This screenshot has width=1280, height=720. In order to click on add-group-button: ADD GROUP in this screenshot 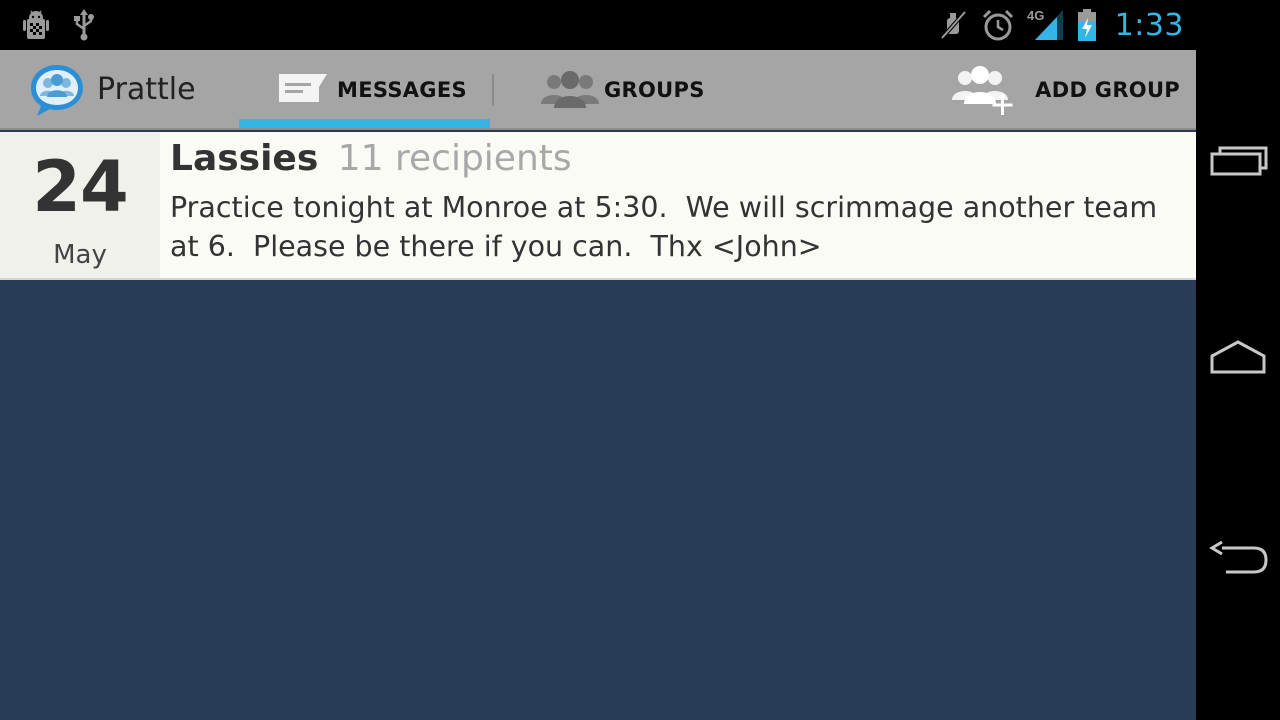, I will do `click(1065, 90)`.